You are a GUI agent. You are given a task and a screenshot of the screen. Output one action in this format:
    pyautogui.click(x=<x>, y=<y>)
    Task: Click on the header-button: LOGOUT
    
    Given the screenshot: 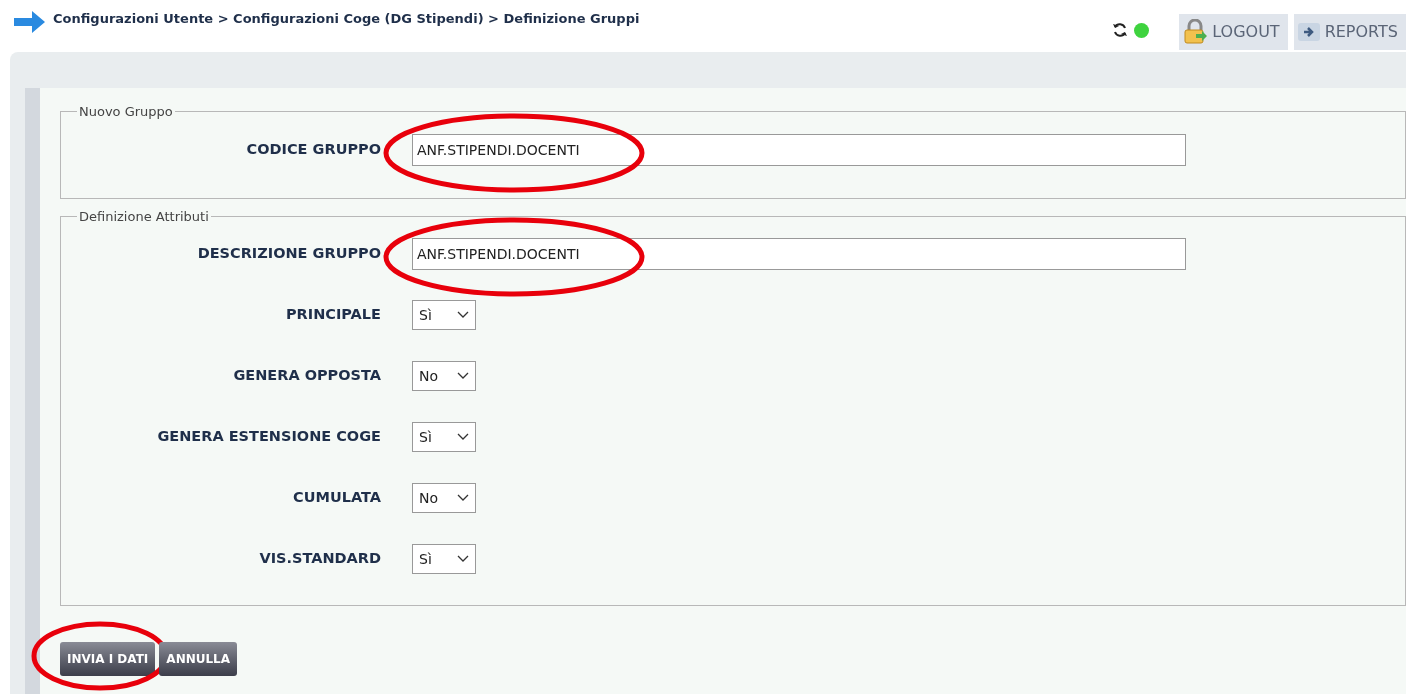 What is the action you would take?
    pyautogui.click(x=1233, y=32)
    